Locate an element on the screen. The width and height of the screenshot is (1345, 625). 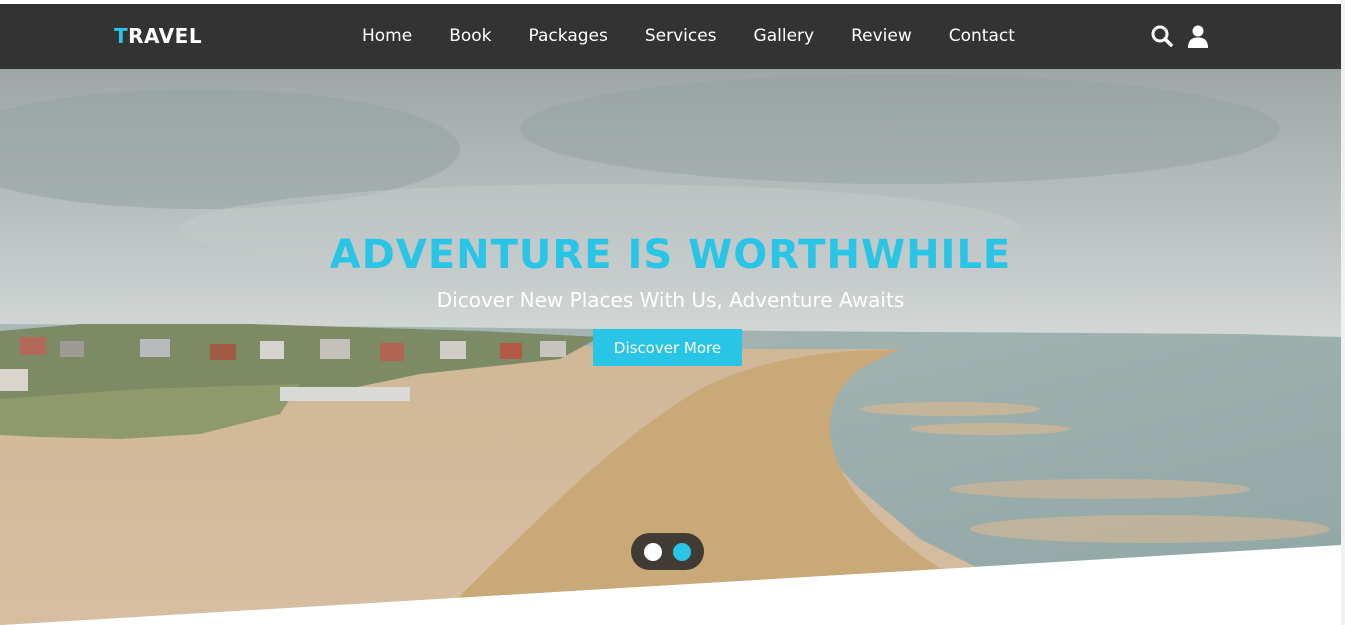
brand-logo: TRAVEL is located at coordinates (158, 36).